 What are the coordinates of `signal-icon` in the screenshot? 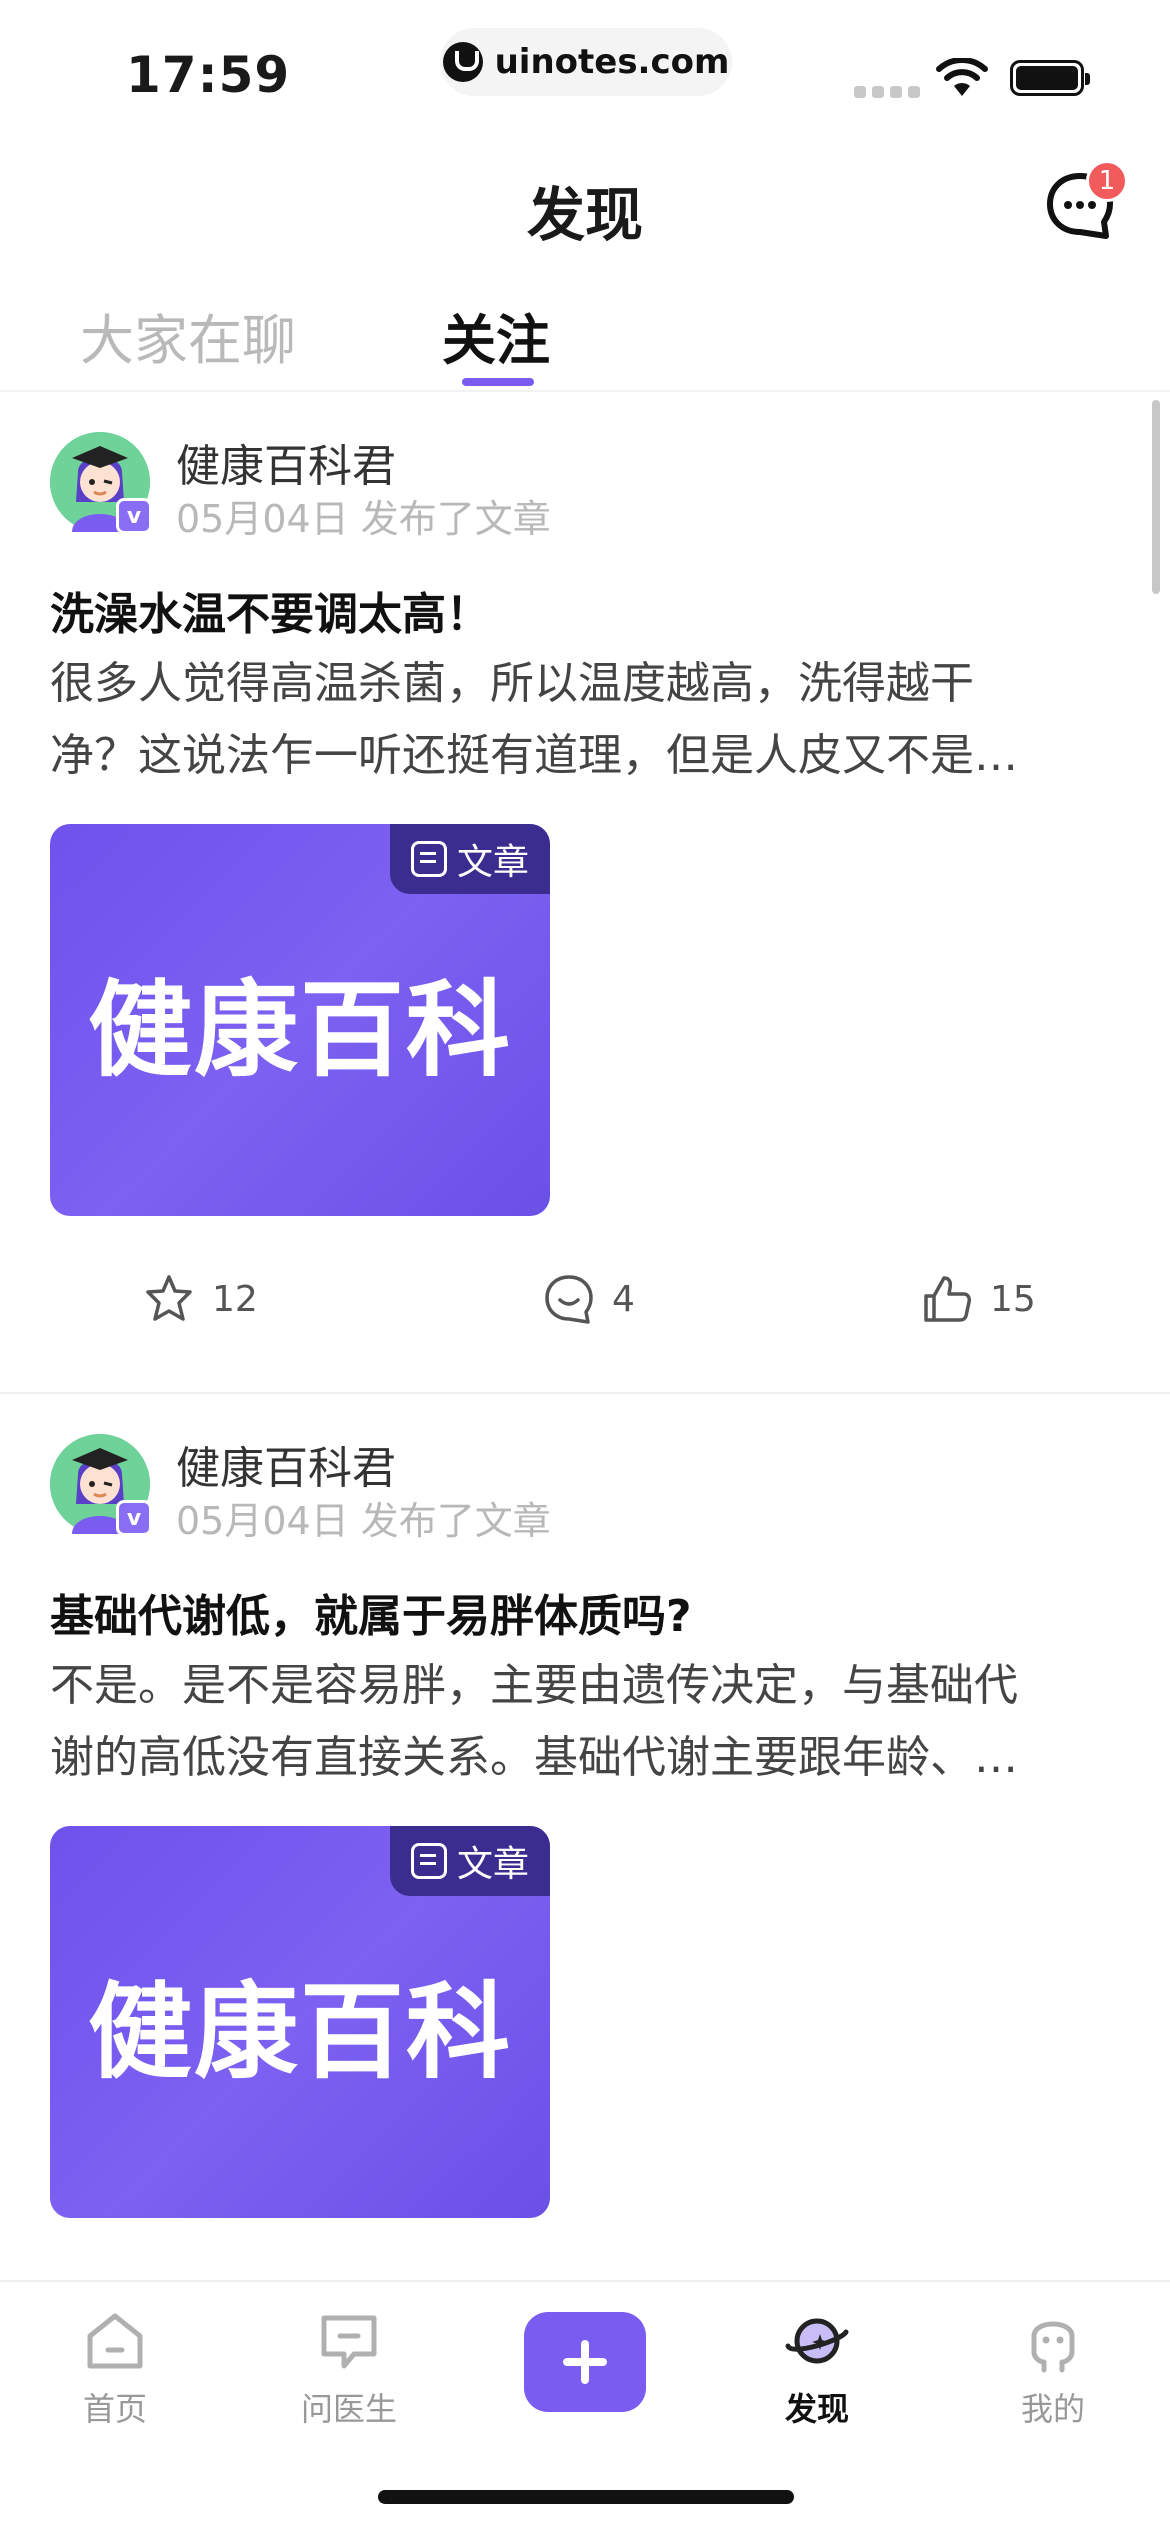 It's located at (887, 92).